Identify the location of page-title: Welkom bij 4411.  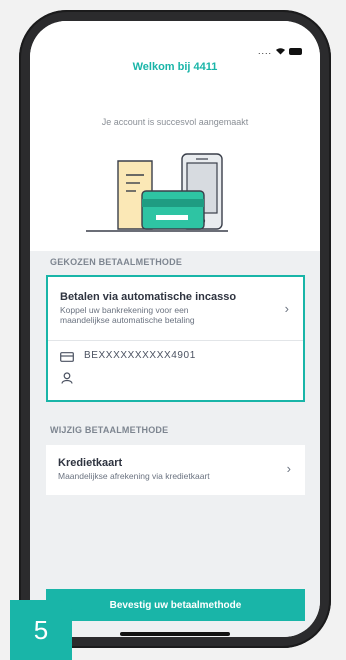
(175, 67).